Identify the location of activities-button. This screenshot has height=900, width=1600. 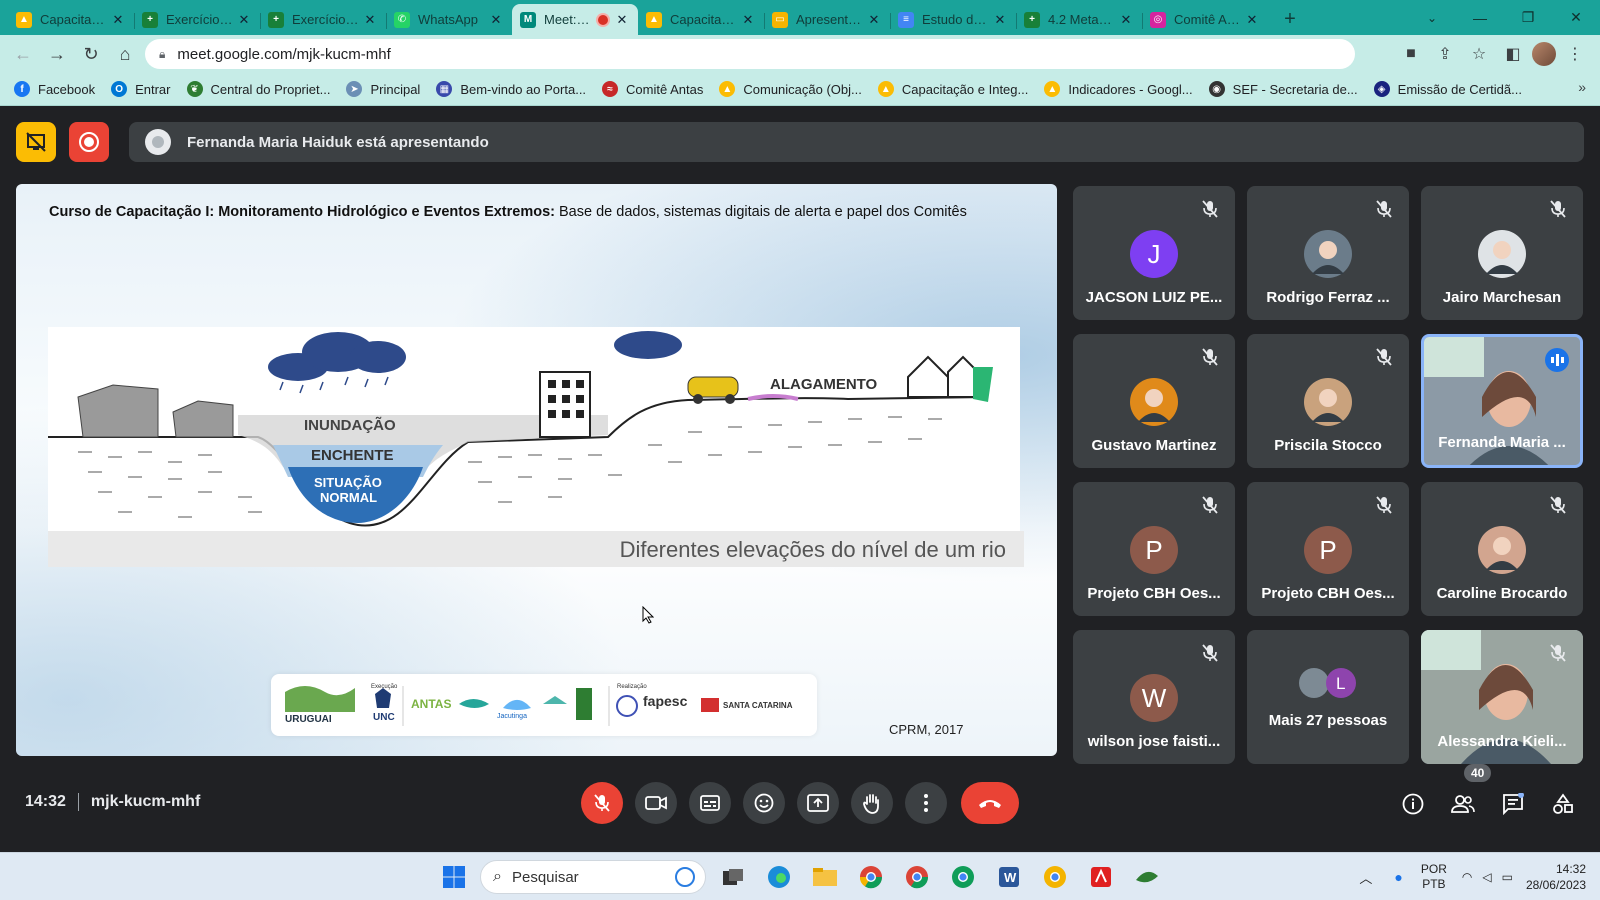
(1563, 804).